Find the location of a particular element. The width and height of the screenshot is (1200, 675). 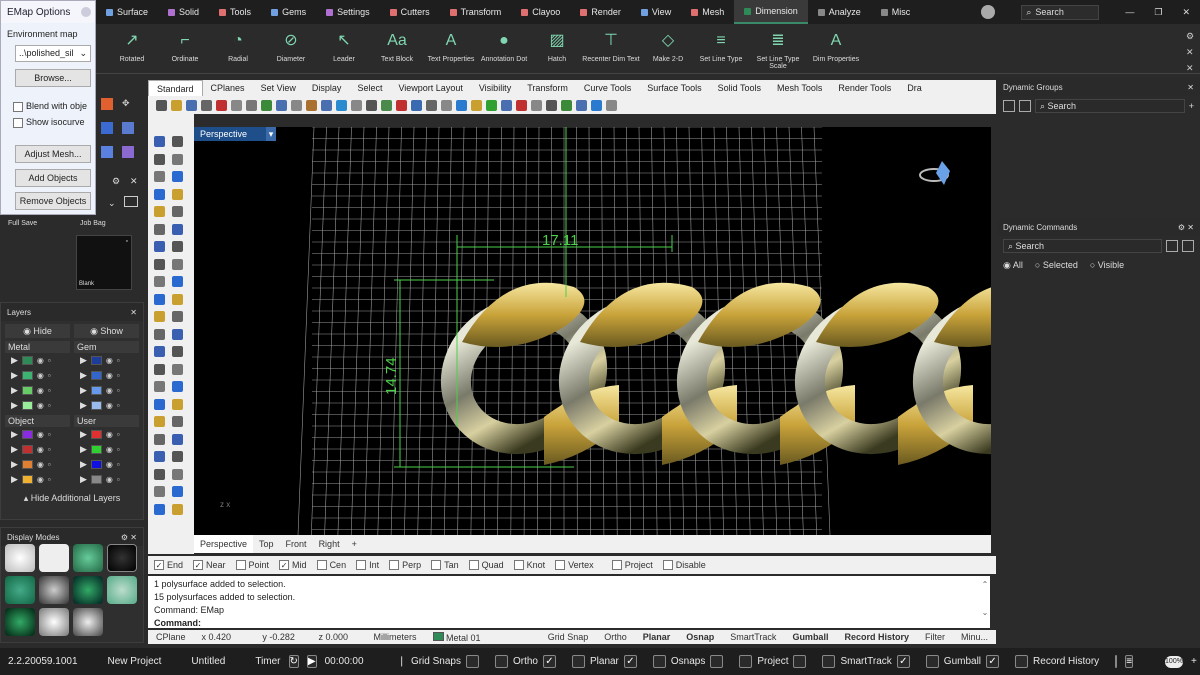

menu-icon: ≡ is located at coordinates (1129, 661).